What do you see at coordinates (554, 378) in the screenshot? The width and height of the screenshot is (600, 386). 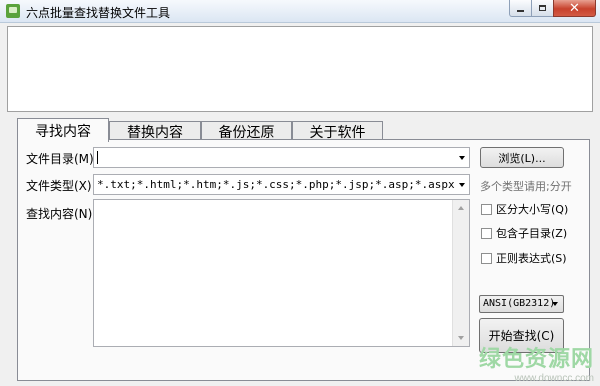 I see `watermark-sub: www.downcc.com` at bounding box center [554, 378].